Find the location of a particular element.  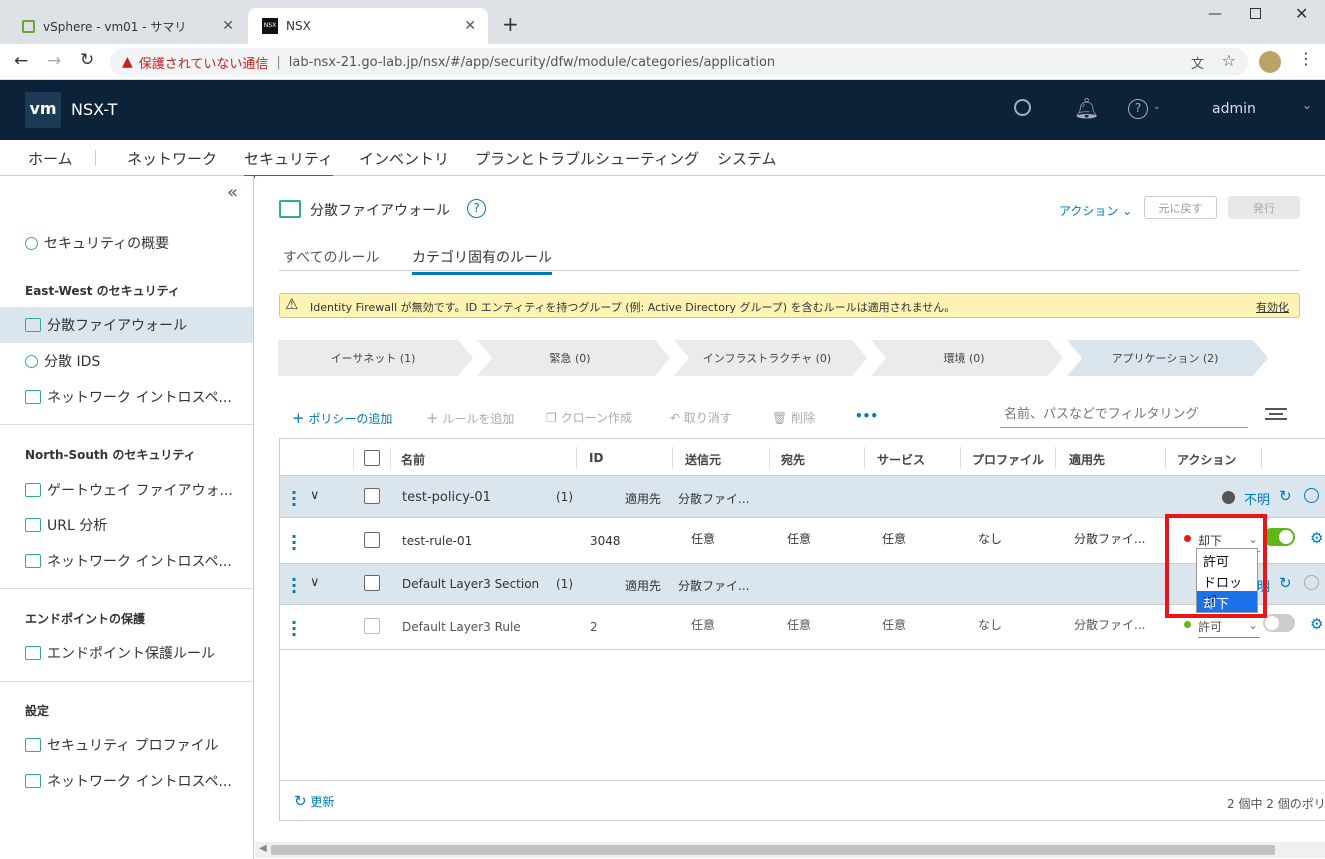

refresh-button: ↻ 更新 is located at coordinates (314, 801).